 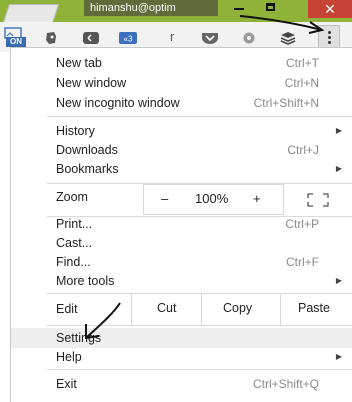 I want to click on stack-icon, so click(x=288, y=38).